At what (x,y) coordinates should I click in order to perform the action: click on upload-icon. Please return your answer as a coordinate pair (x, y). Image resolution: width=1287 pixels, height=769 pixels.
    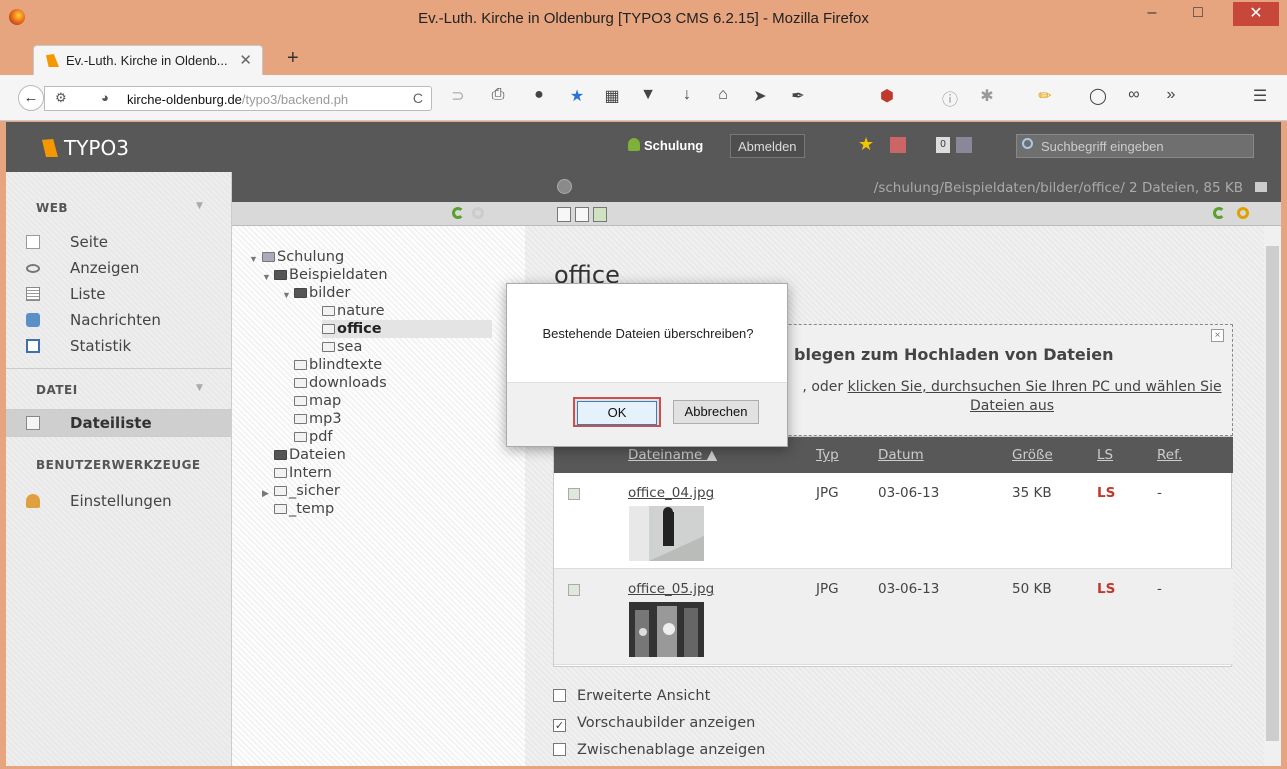
    Looking at the image, I should click on (564, 214).